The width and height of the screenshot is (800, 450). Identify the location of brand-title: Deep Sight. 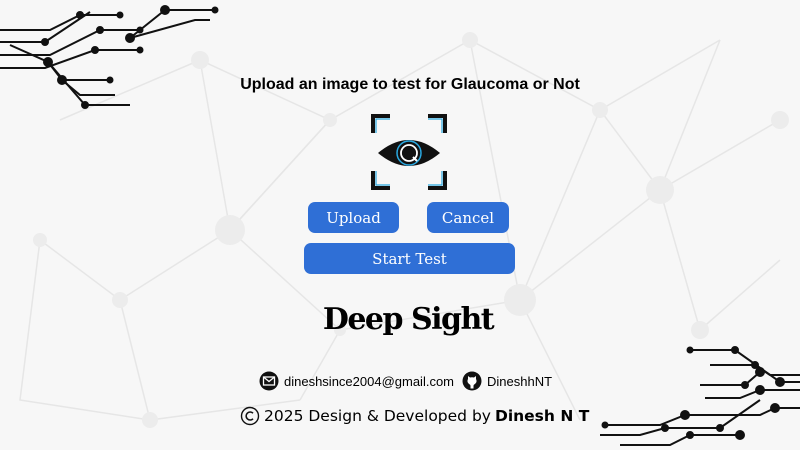
(408, 319).